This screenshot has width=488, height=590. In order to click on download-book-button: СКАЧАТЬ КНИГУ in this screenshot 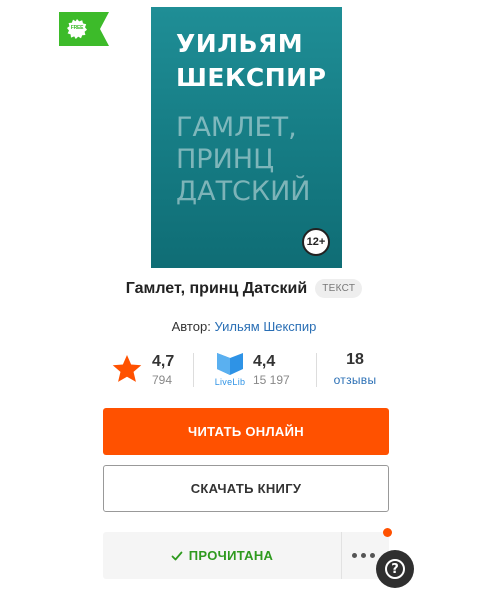, I will do `click(246, 488)`.